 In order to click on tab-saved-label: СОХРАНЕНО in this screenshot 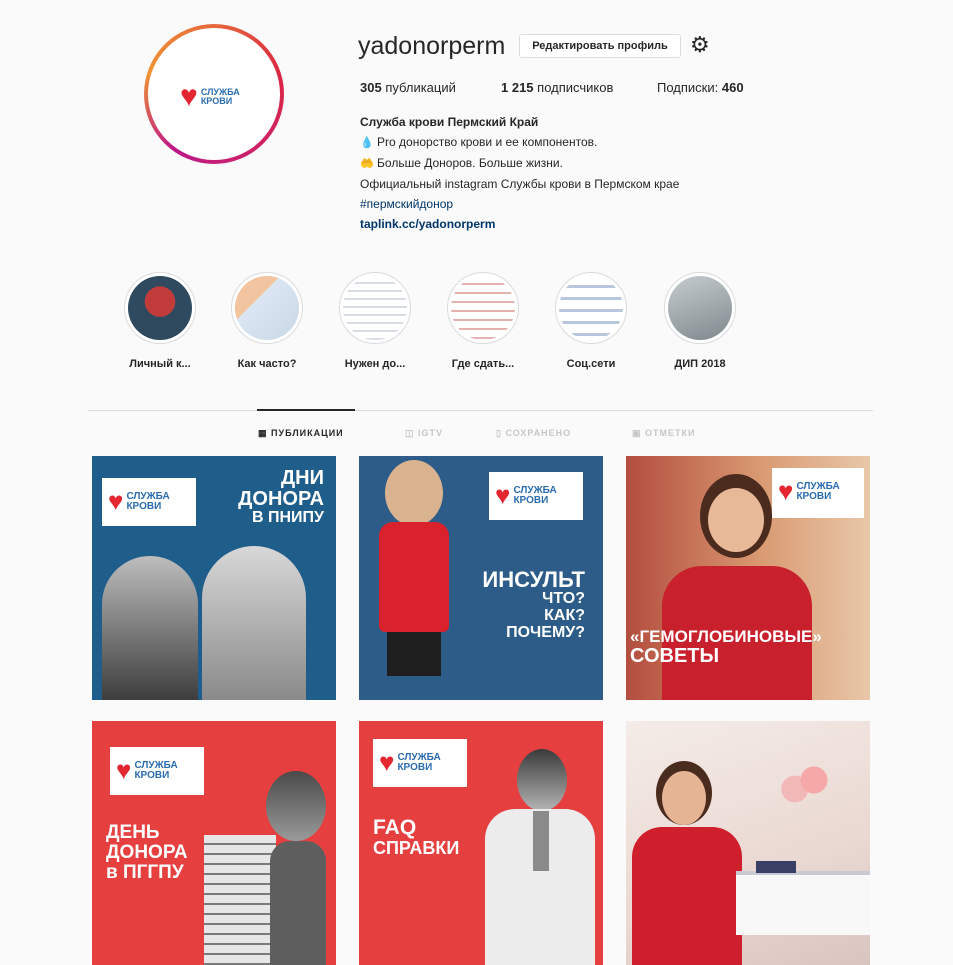, I will do `click(538, 433)`.